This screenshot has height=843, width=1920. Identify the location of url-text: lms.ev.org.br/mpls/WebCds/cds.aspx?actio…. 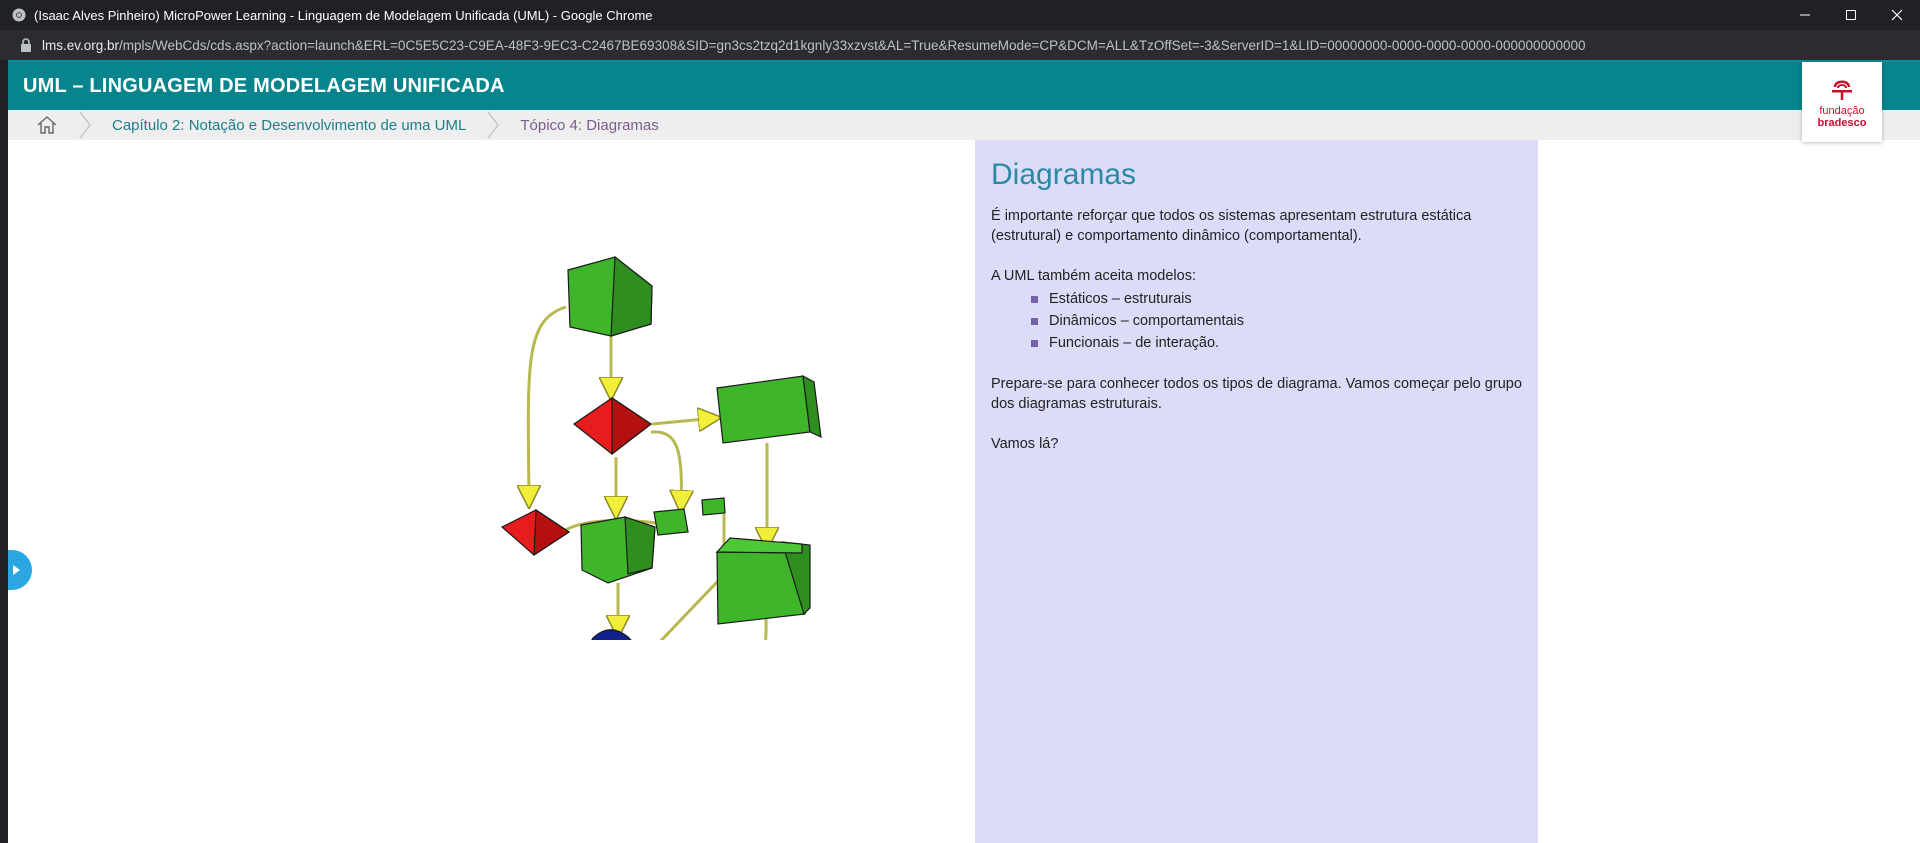
(814, 45).